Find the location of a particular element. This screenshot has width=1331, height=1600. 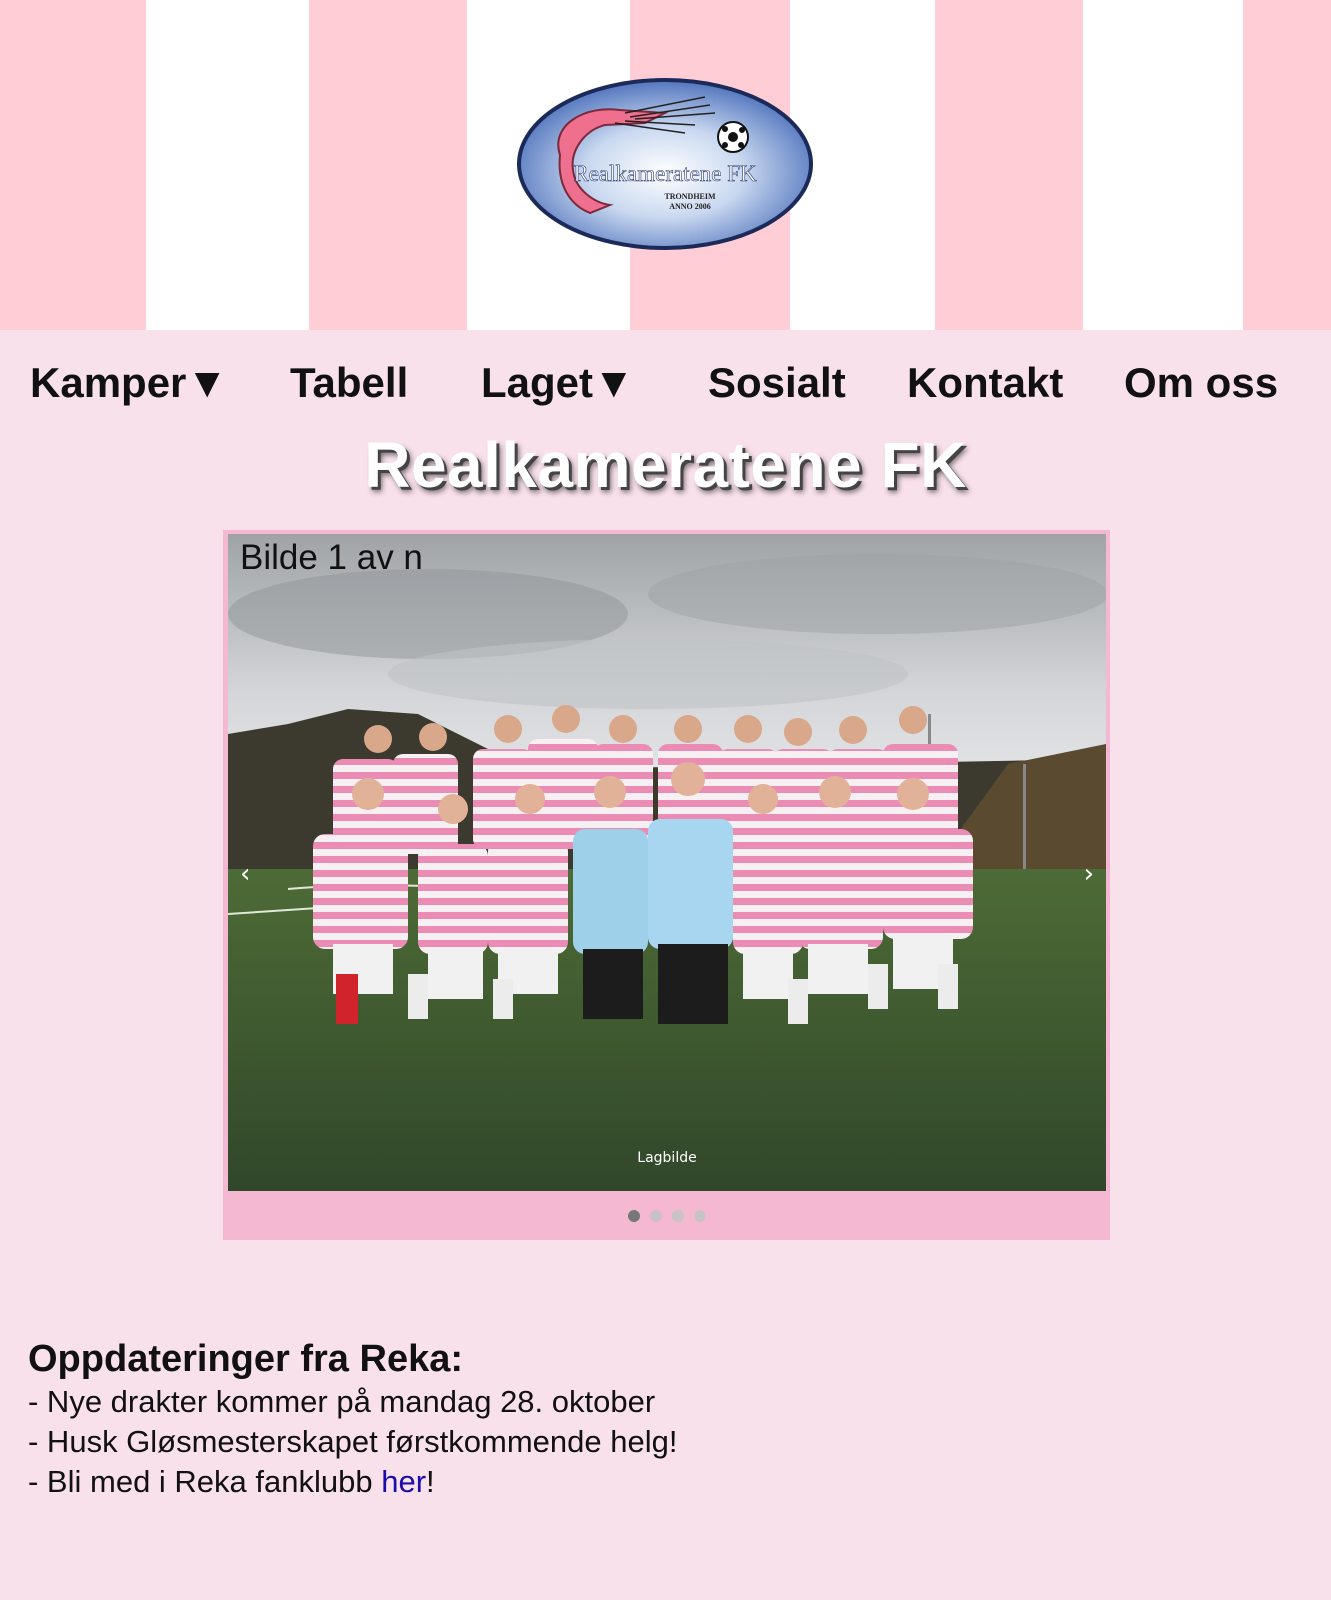

logo-name: Realkameratene FK is located at coordinates (665, 173).